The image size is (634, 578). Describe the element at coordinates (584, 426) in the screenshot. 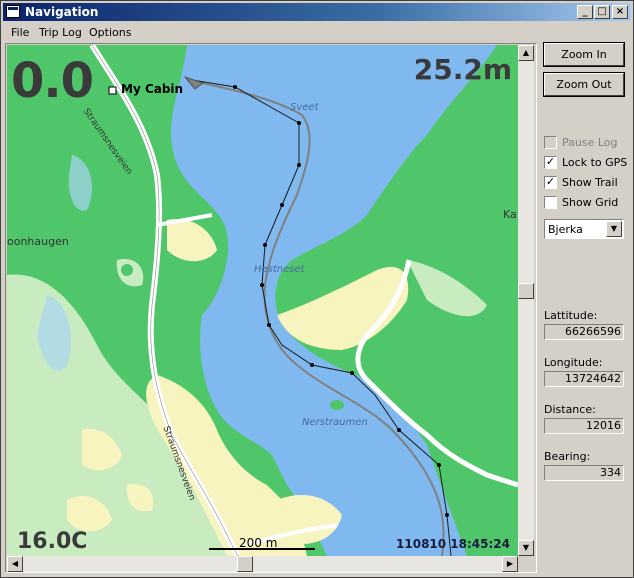

I see `distance-value: 12016` at that location.